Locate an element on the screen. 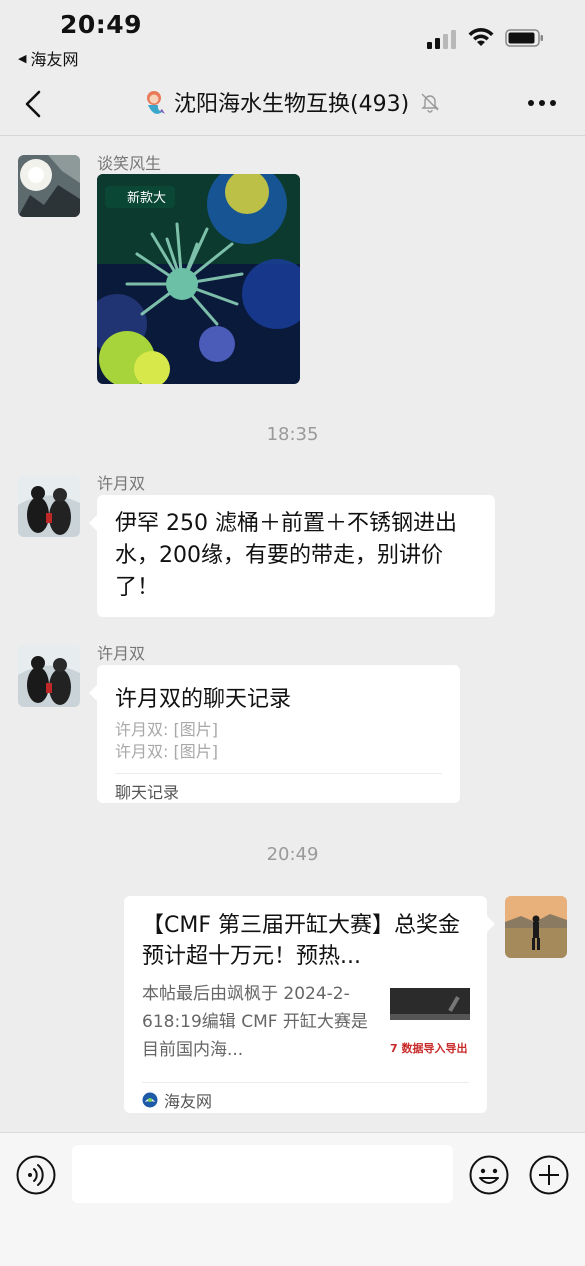  chat-header: 沈阳海水生物互换(493) is located at coordinates (292, 104).